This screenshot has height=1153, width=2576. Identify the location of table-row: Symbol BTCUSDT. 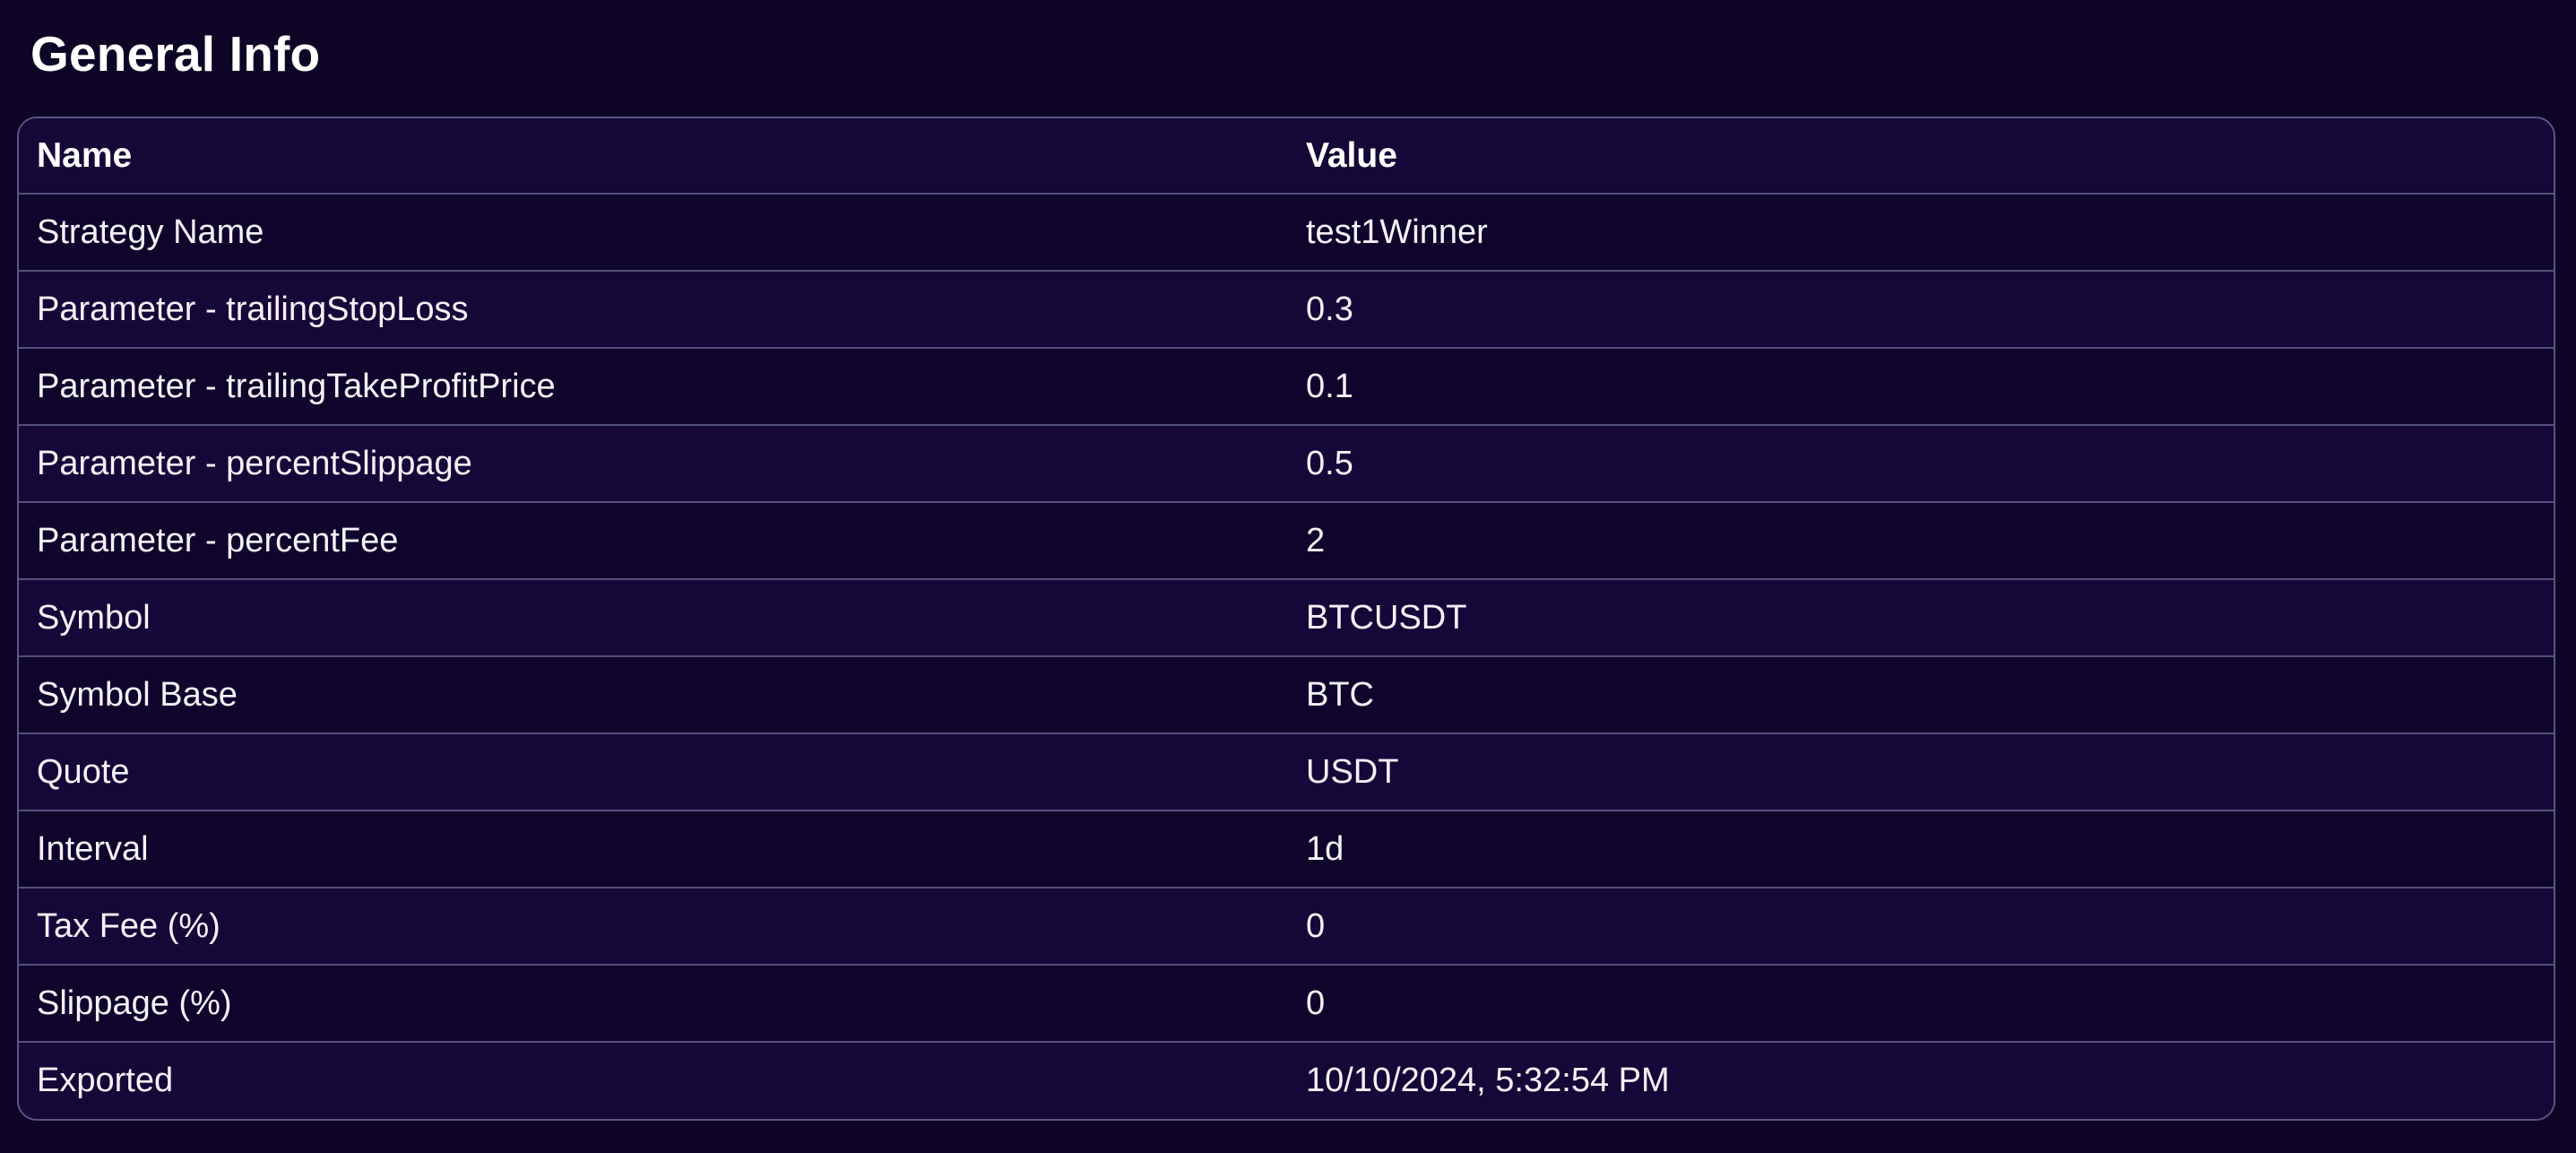
(1286, 617).